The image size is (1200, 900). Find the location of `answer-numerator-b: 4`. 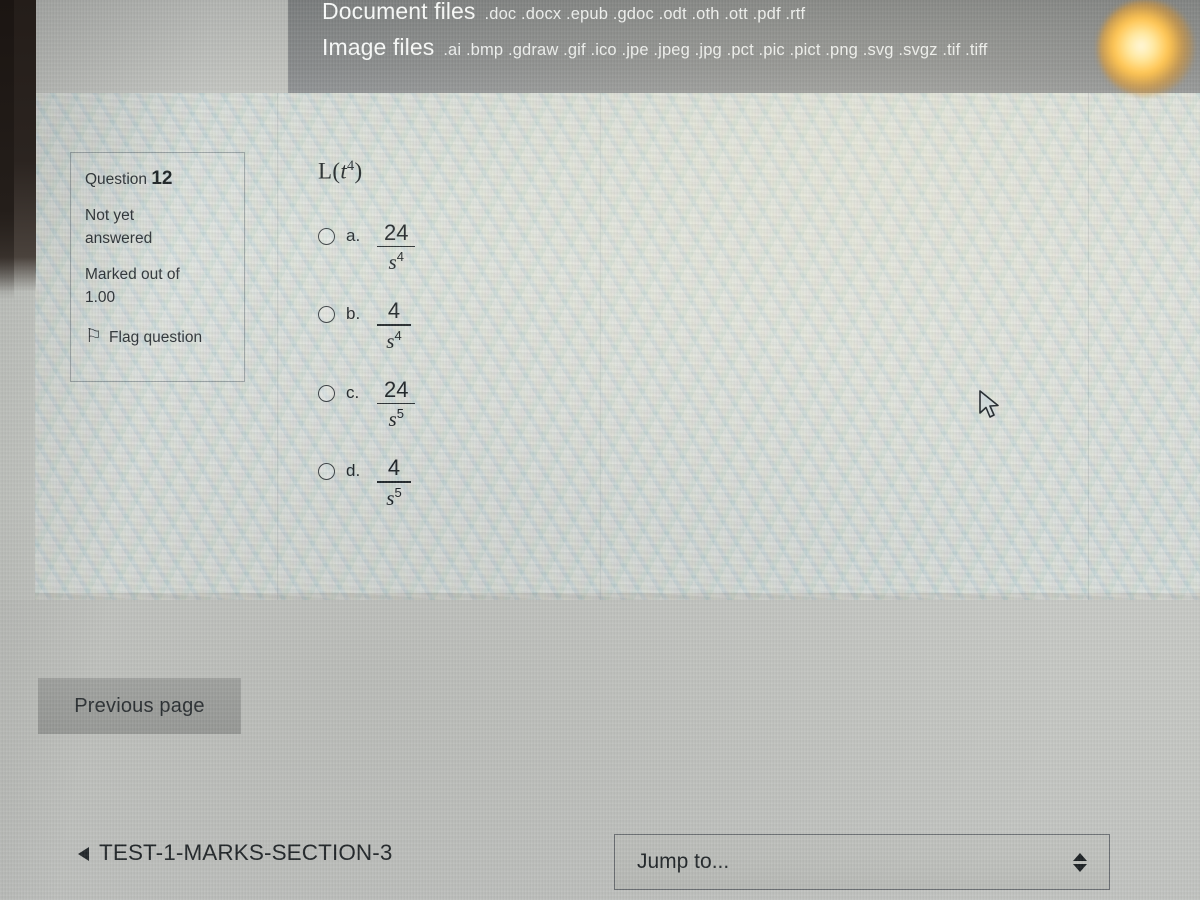

answer-numerator-b: 4 is located at coordinates (394, 311).